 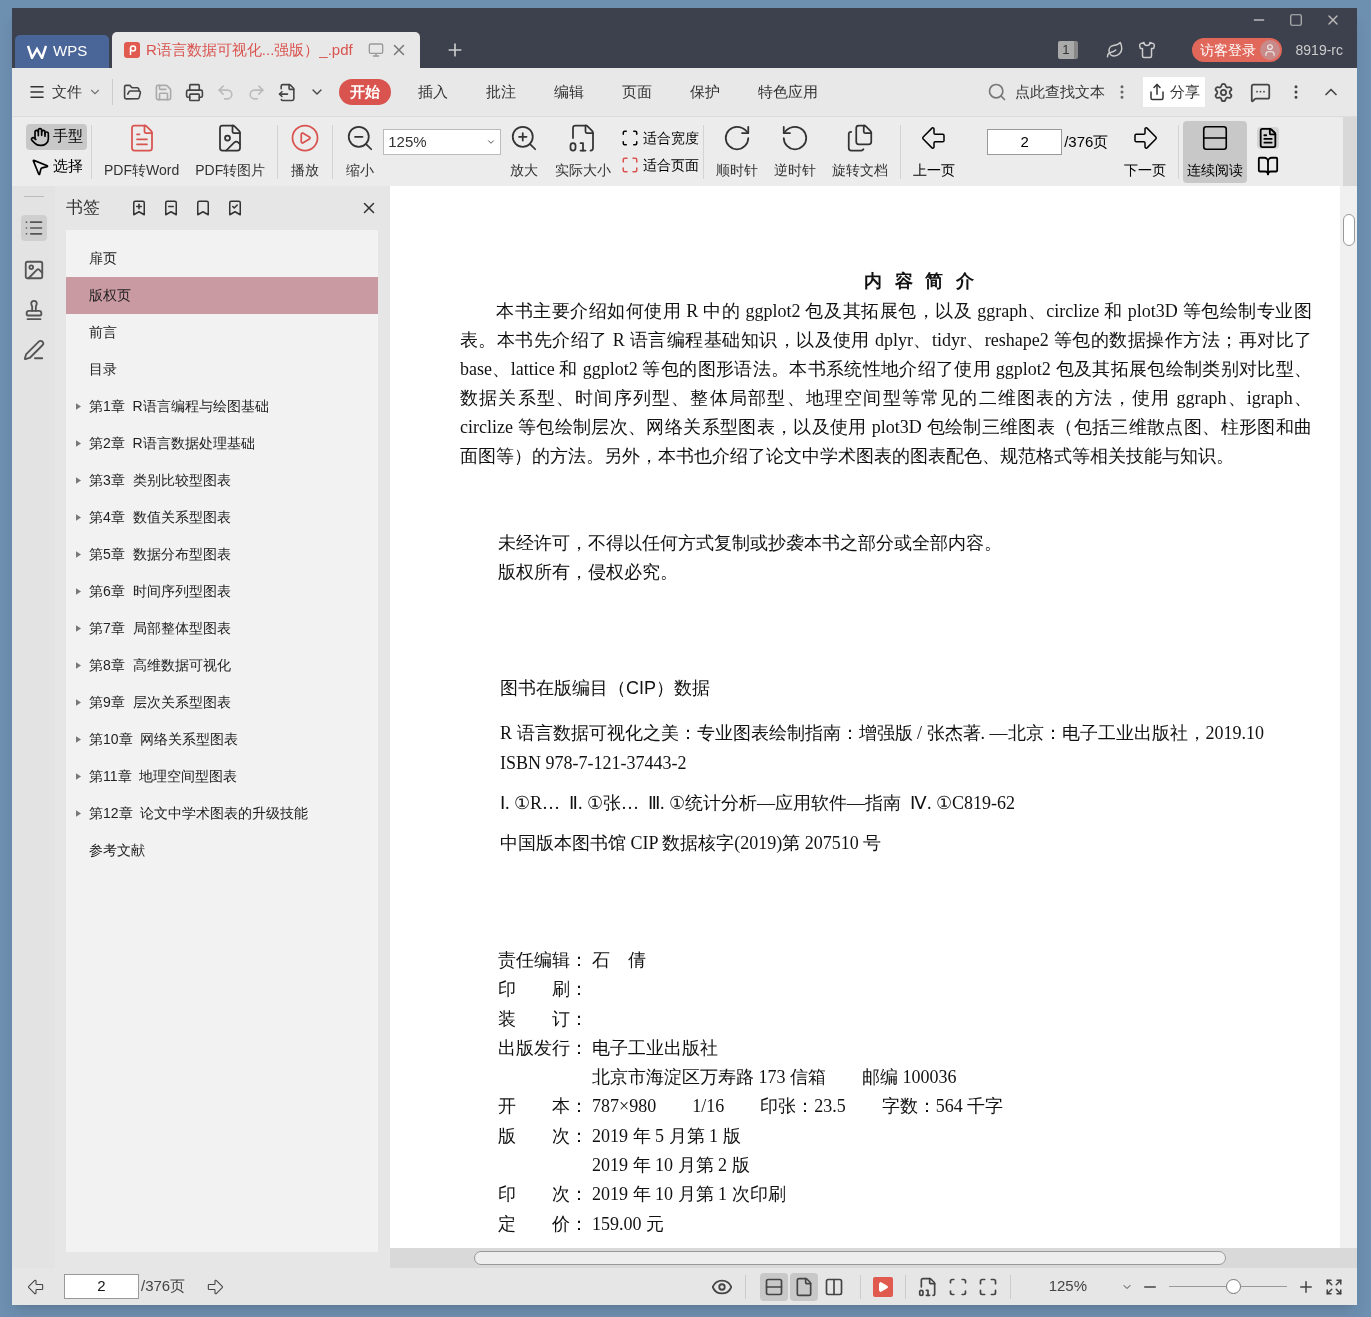 What do you see at coordinates (1223, 92) in the screenshot?
I see `settings-icon` at bounding box center [1223, 92].